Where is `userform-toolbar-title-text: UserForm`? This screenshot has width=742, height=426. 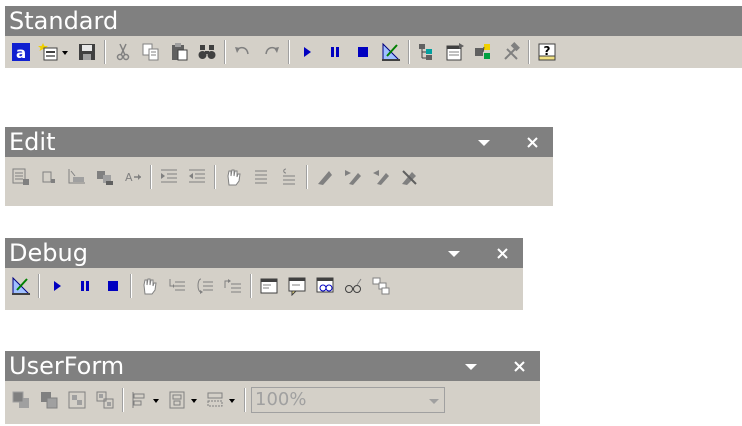 userform-toolbar-title-text: UserForm is located at coordinates (67, 366).